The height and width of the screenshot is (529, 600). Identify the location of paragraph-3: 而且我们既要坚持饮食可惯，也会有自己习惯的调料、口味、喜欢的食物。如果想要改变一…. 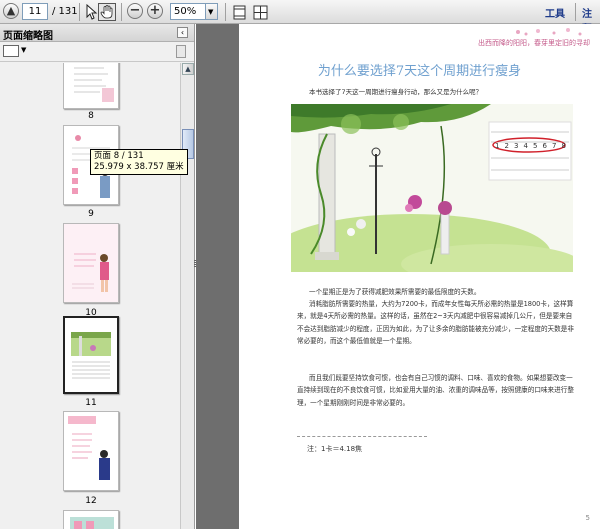
(435, 390).